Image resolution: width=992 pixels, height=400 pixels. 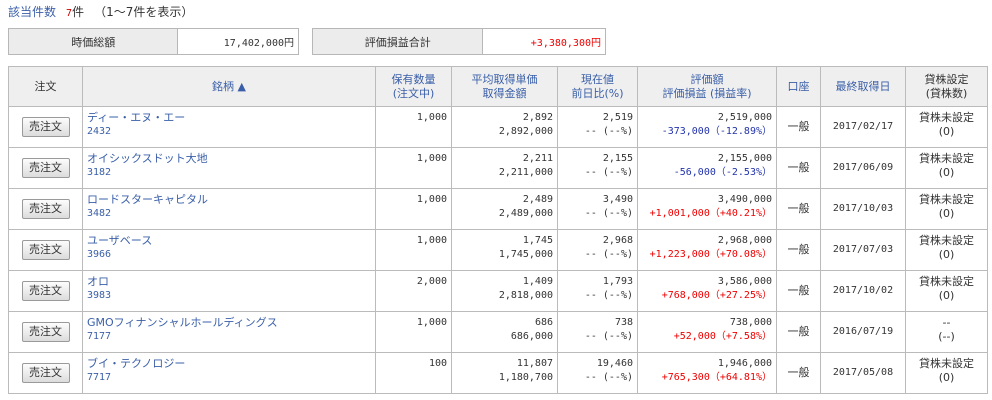 I want to click on stock-name-link: オロ, so click(x=229, y=282).